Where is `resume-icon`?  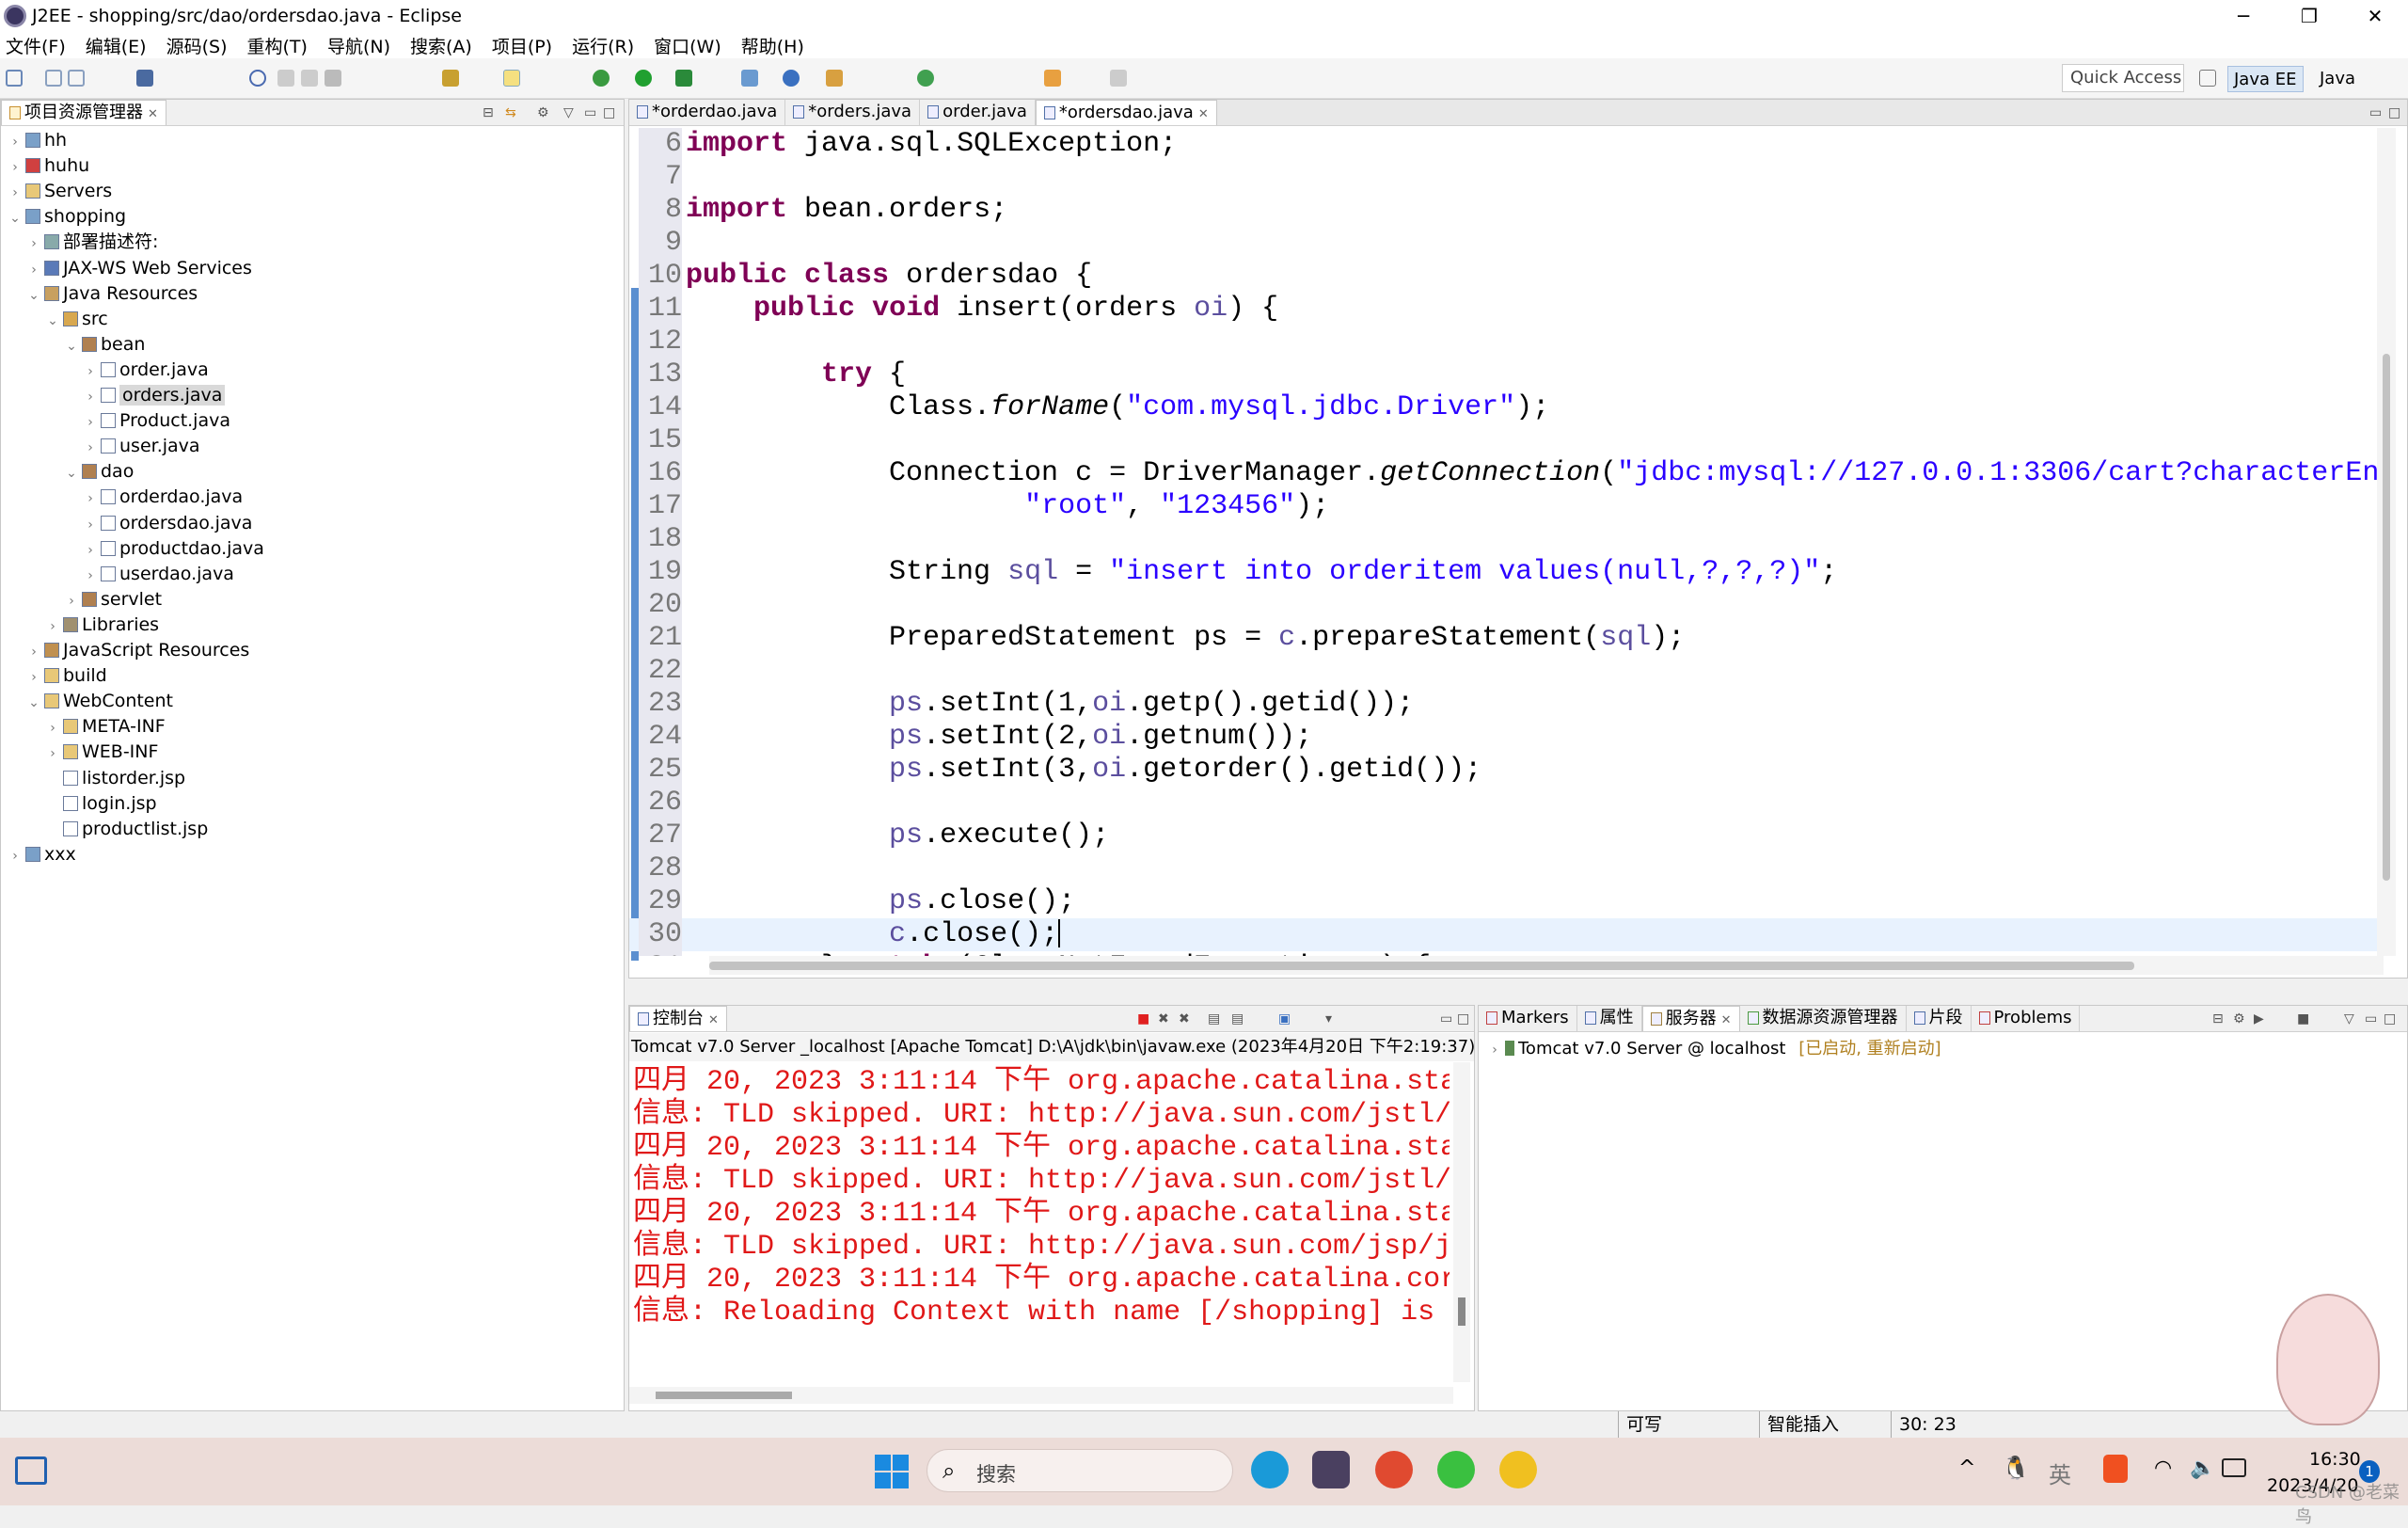 resume-icon is located at coordinates (285, 79).